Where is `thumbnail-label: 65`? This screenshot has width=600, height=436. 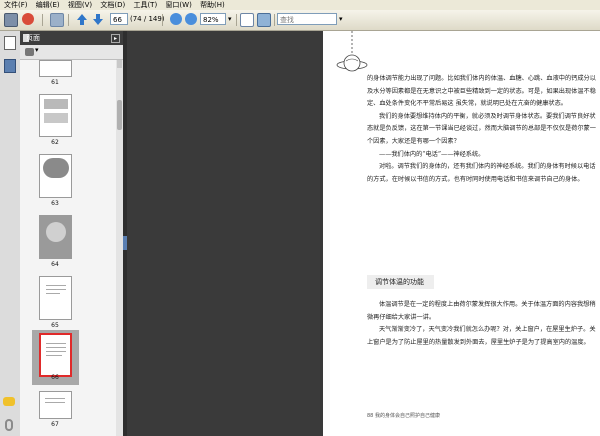
thumbnail-label: 65 is located at coordinates (55, 325).